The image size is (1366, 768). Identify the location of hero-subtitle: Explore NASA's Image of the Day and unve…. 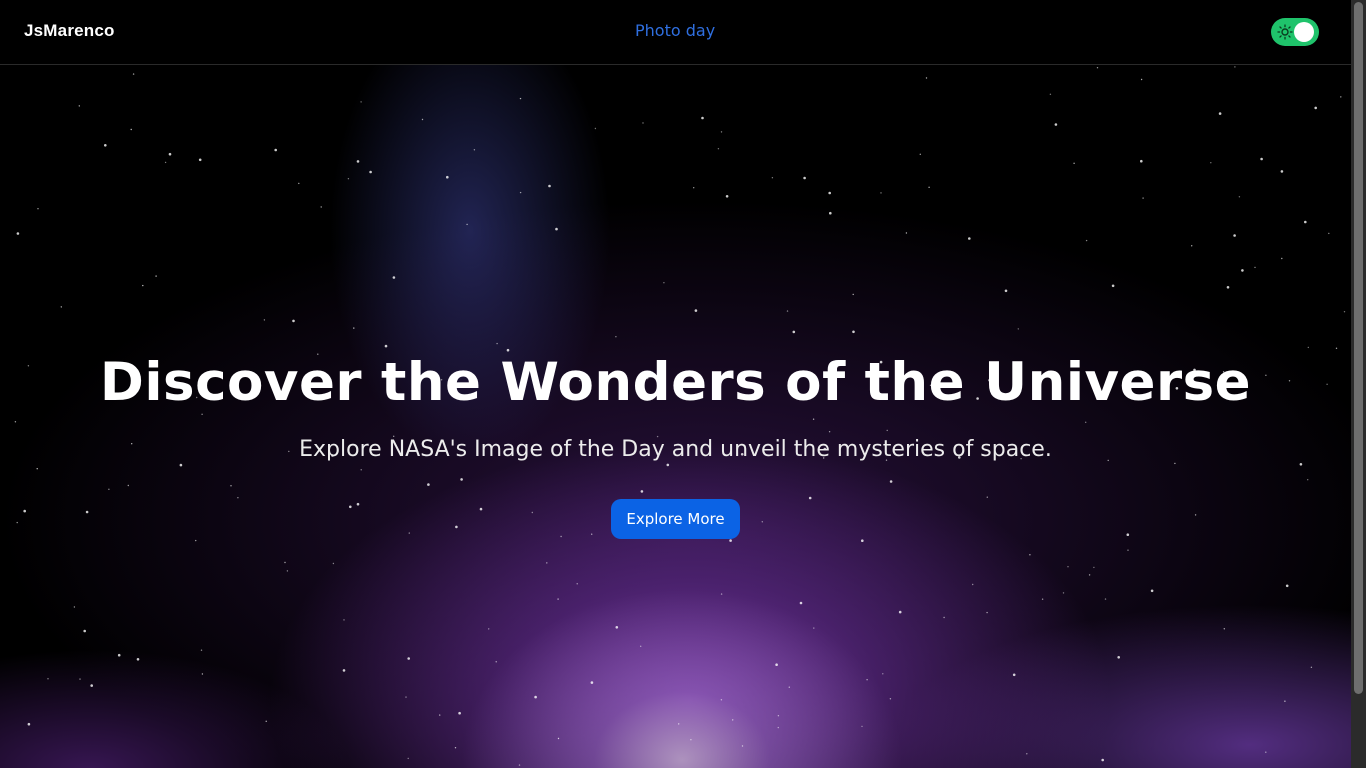
(675, 449).